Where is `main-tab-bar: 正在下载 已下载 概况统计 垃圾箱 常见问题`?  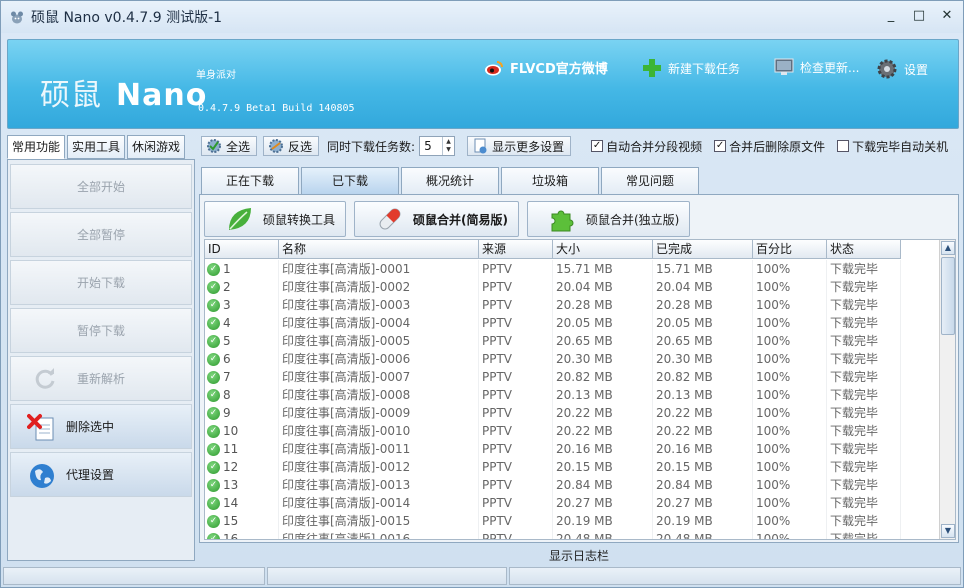
main-tab-bar: 正在下载 已下载 概况统计 垃圾箱 常见问题 is located at coordinates (451, 180).